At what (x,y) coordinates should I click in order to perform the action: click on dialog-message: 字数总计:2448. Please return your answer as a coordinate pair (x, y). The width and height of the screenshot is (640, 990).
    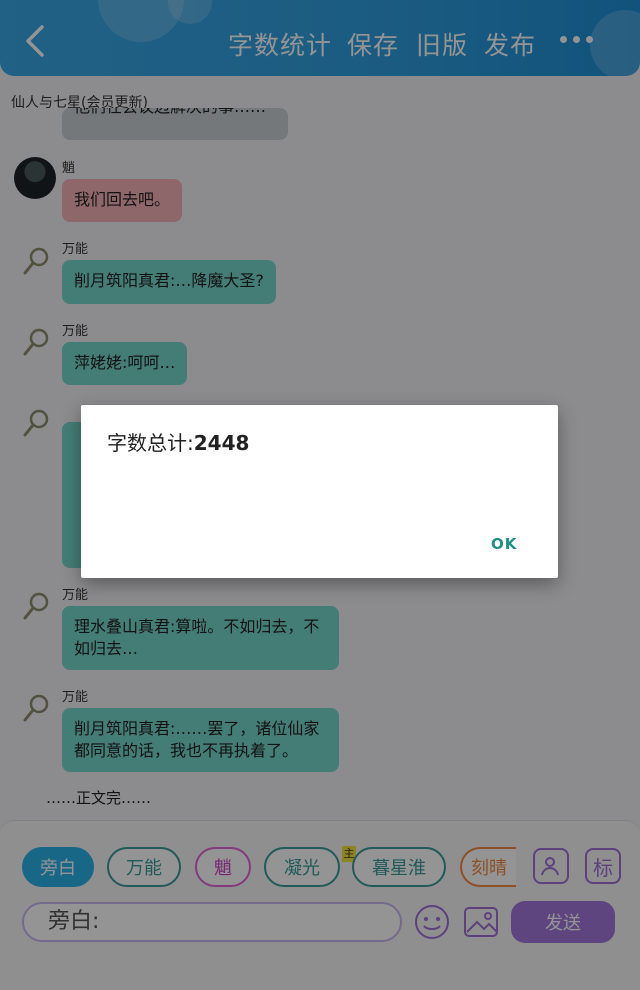
    Looking at the image, I should click on (178, 441).